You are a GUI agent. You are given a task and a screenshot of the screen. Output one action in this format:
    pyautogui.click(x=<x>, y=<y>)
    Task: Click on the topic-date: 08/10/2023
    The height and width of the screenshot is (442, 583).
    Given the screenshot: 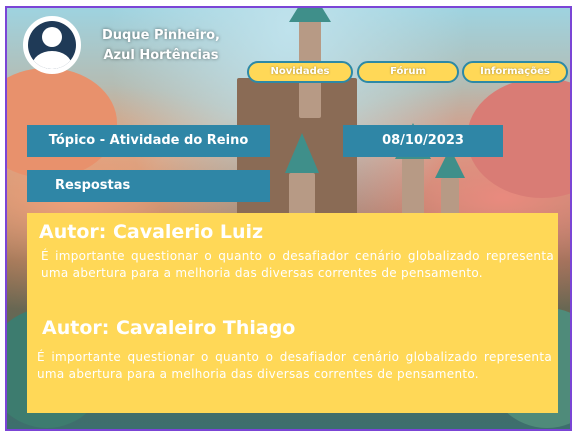 What is the action you would take?
    pyautogui.click(x=423, y=141)
    